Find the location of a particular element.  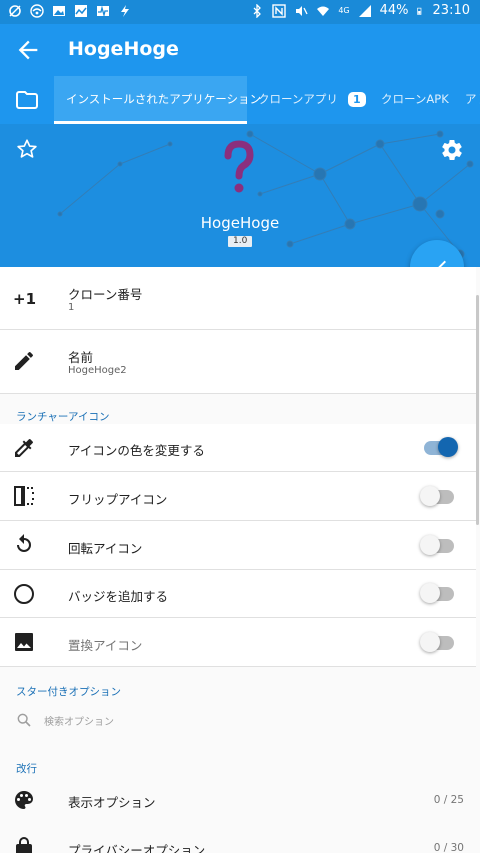

privacy-options-row: プライバシーオプション 0 / 30 is located at coordinates (238, 838).